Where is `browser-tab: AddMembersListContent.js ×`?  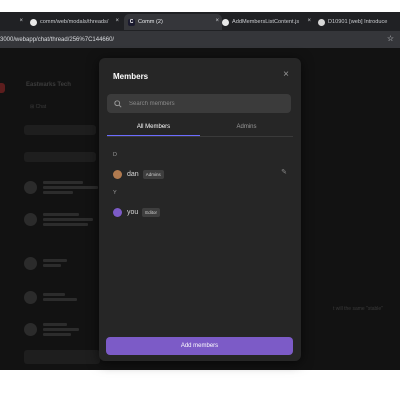
browser-tab: AddMembersListContent.js × is located at coordinates (268, 22).